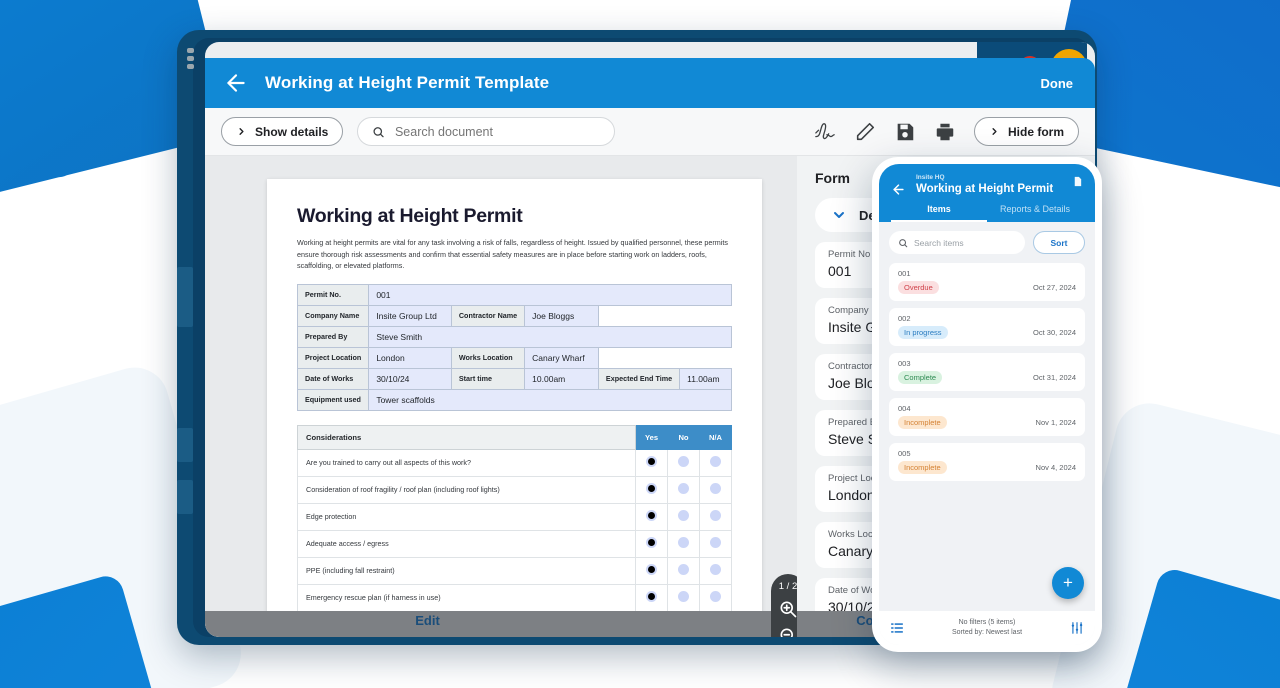 The height and width of the screenshot is (688, 1280). I want to click on done-button: Done, so click(1059, 83).